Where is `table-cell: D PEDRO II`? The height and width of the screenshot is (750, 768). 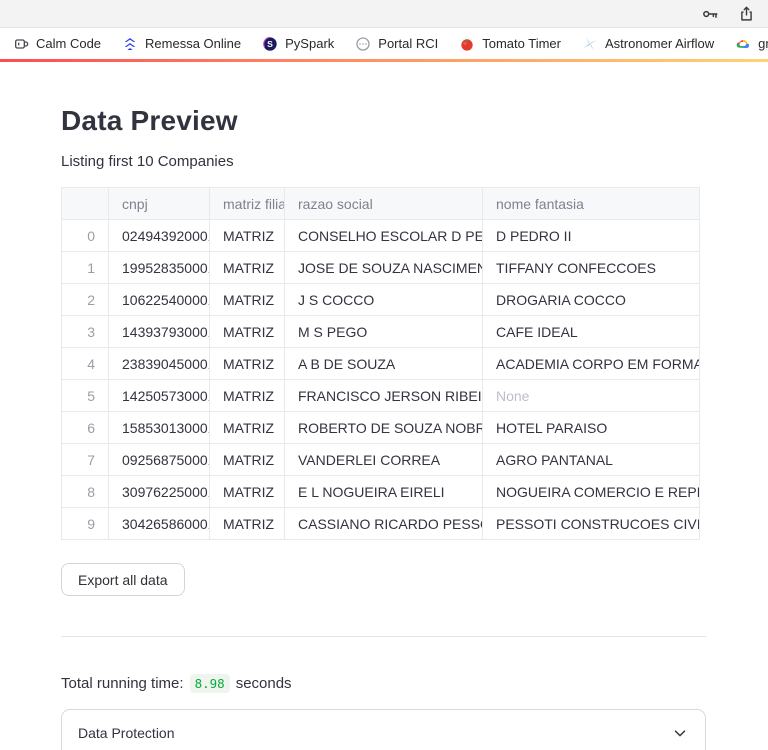 table-cell: D PEDRO II is located at coordinates (591, 235).